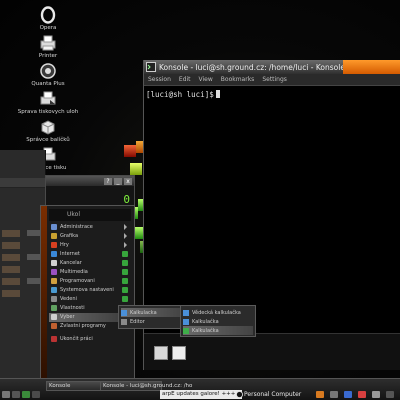 This screenshot has height=400, width=400. What do you see at coordinates (72, 308) in the screenshot?
I see `k-menu-item-label: Vlastnosti` at bounding box center [72, 308].